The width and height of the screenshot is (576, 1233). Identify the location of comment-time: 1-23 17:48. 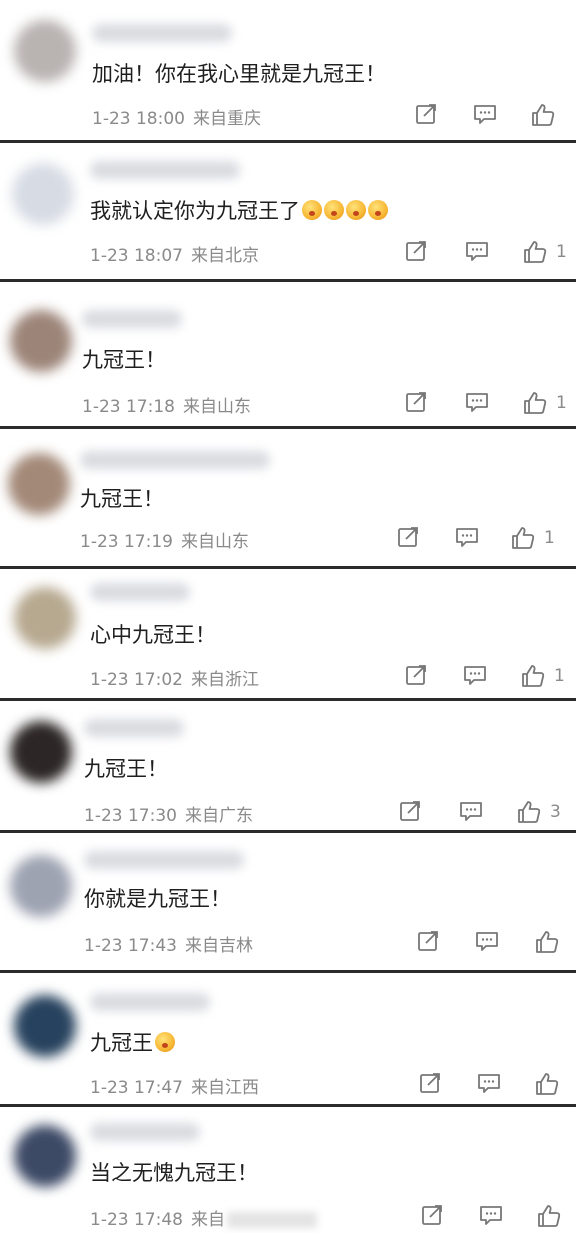
(136, 1220).